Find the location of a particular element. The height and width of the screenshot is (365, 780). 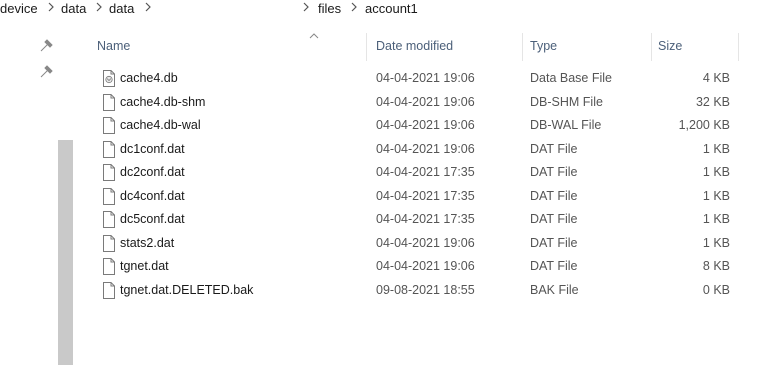

file-name: dc1conf.dat is located at coordinates (152, 148).